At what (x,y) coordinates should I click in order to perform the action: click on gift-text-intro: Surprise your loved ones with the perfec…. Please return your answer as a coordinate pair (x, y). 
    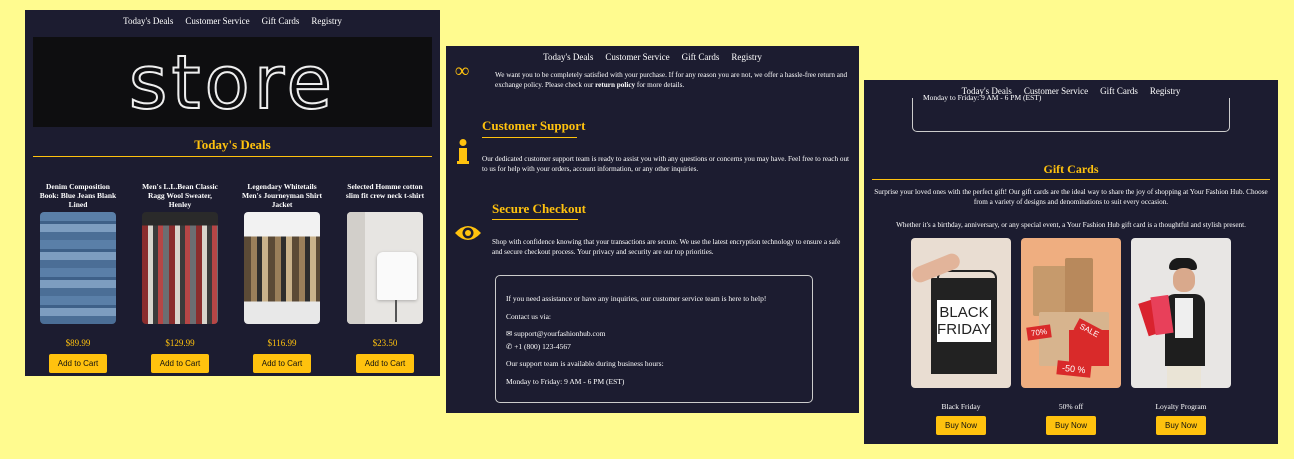
    Looking at the image, I should click on (1071, 197).